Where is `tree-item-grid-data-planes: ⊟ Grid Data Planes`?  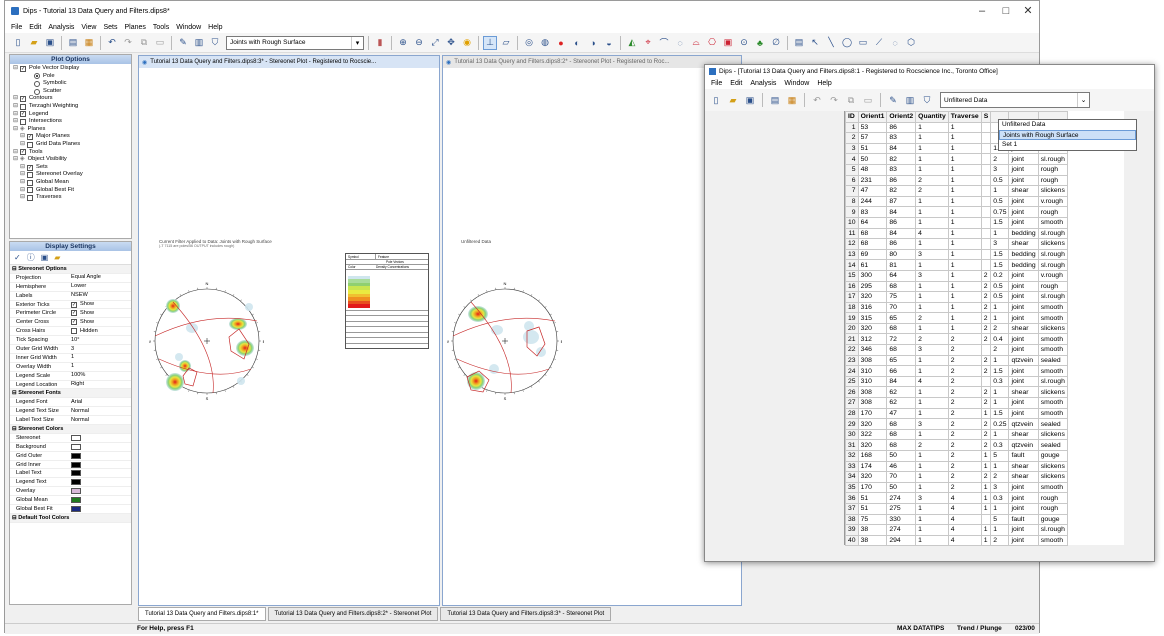
tree-item-grid-data-planes: ⊟ Grid Data Planes is located at coordinates (70, 145).